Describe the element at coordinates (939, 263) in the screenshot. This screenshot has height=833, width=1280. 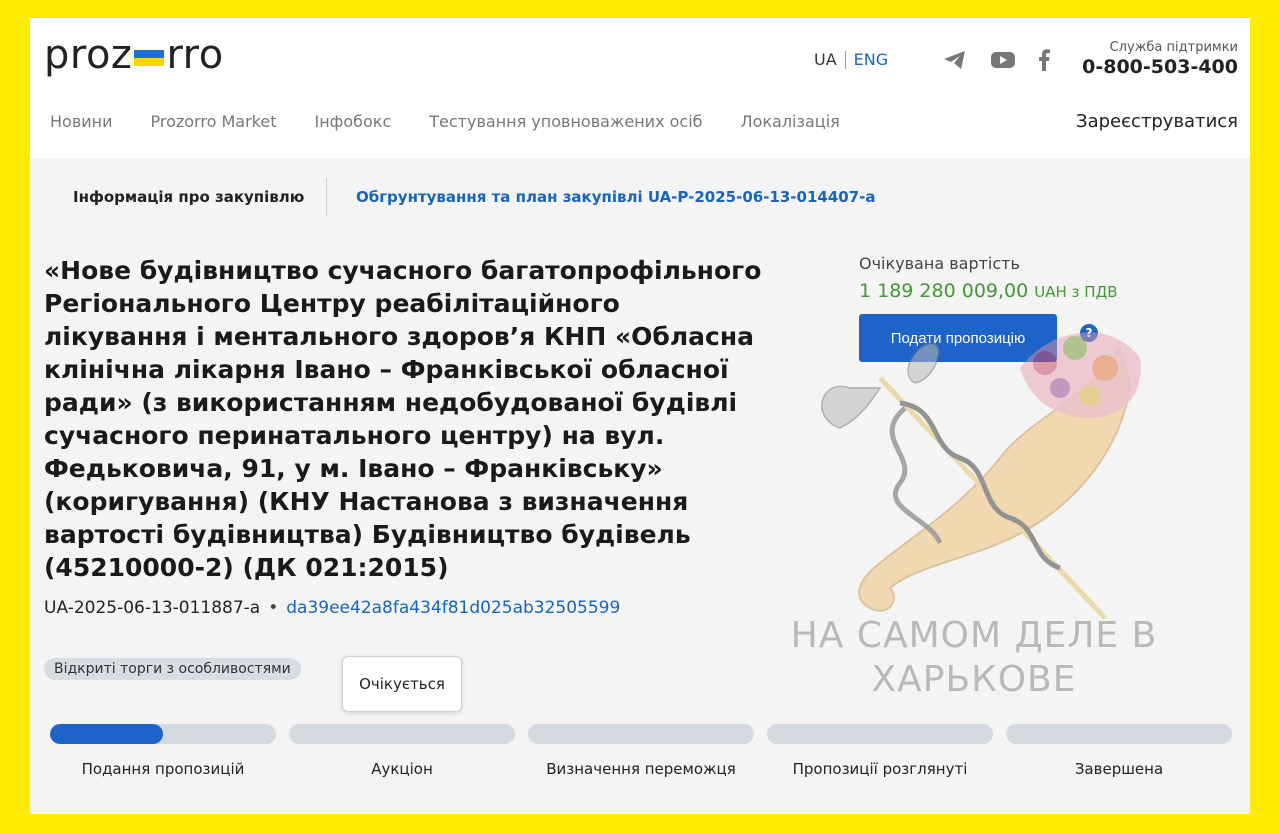
I see `expected-value-label: Очікувана вартість` at that location.